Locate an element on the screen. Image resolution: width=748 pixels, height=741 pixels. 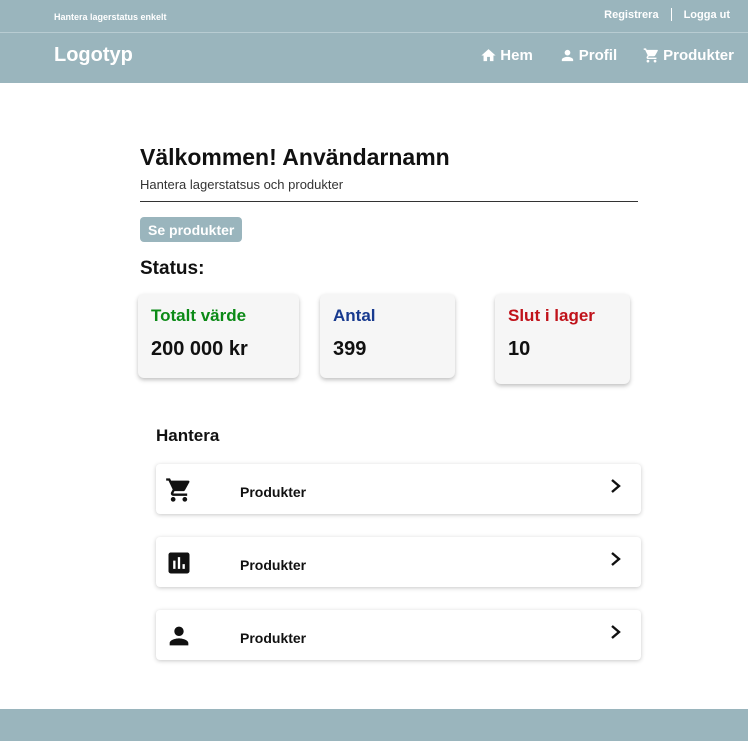
page-subtitle: Hantera lagerstatsus och produkter is located at coordinates (242, 184).